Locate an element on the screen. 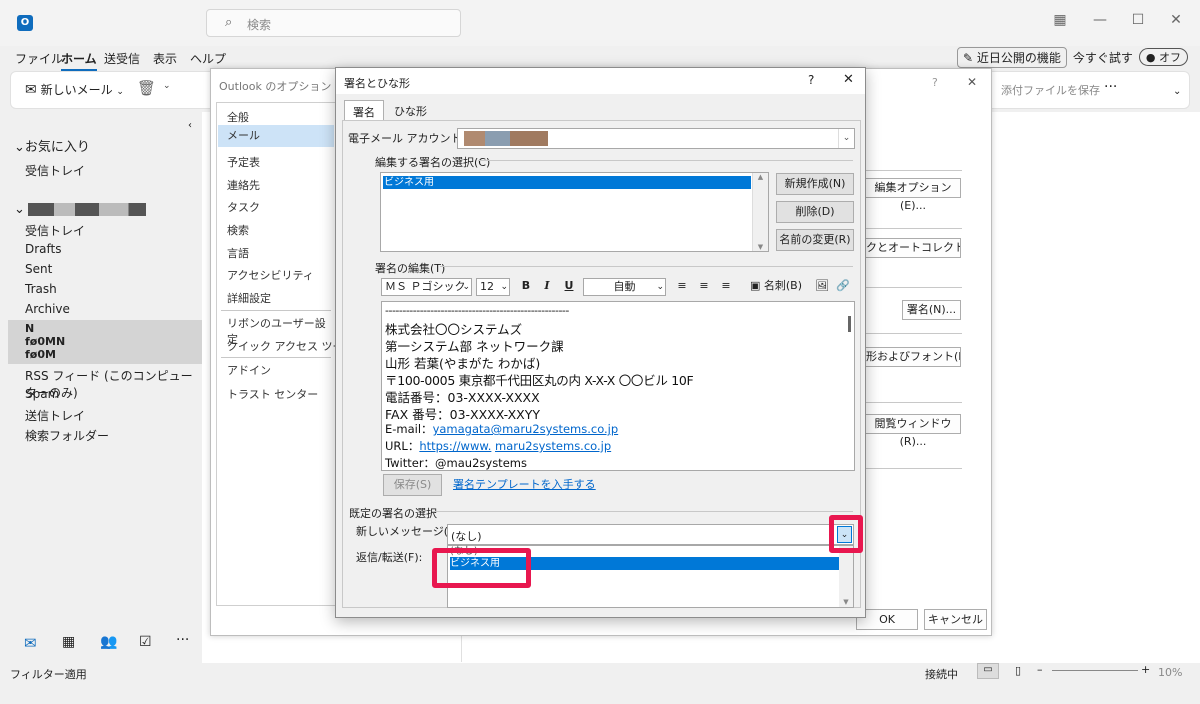 This screenshot has height=704, width=1200. nav-tasks: タスク is located at coordinates (243, 207).